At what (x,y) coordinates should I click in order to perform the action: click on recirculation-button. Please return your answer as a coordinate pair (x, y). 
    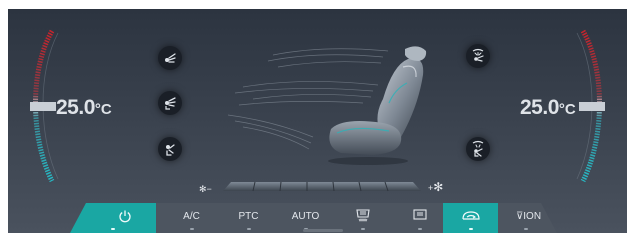
    Looking at the image, I should click on (470, 218).